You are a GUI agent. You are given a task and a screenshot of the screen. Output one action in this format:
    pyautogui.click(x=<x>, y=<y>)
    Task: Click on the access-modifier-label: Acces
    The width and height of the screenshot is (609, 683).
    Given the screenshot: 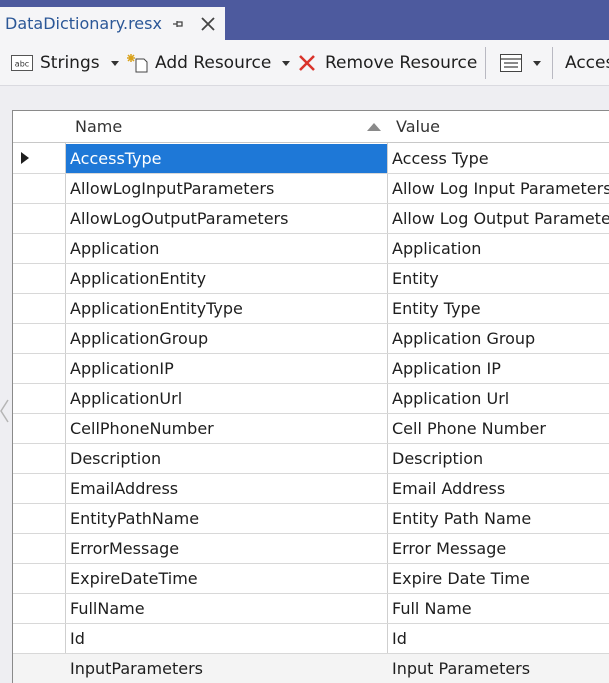 What is the action you would take?
    pyautogui.click(x=587, y=63)
    